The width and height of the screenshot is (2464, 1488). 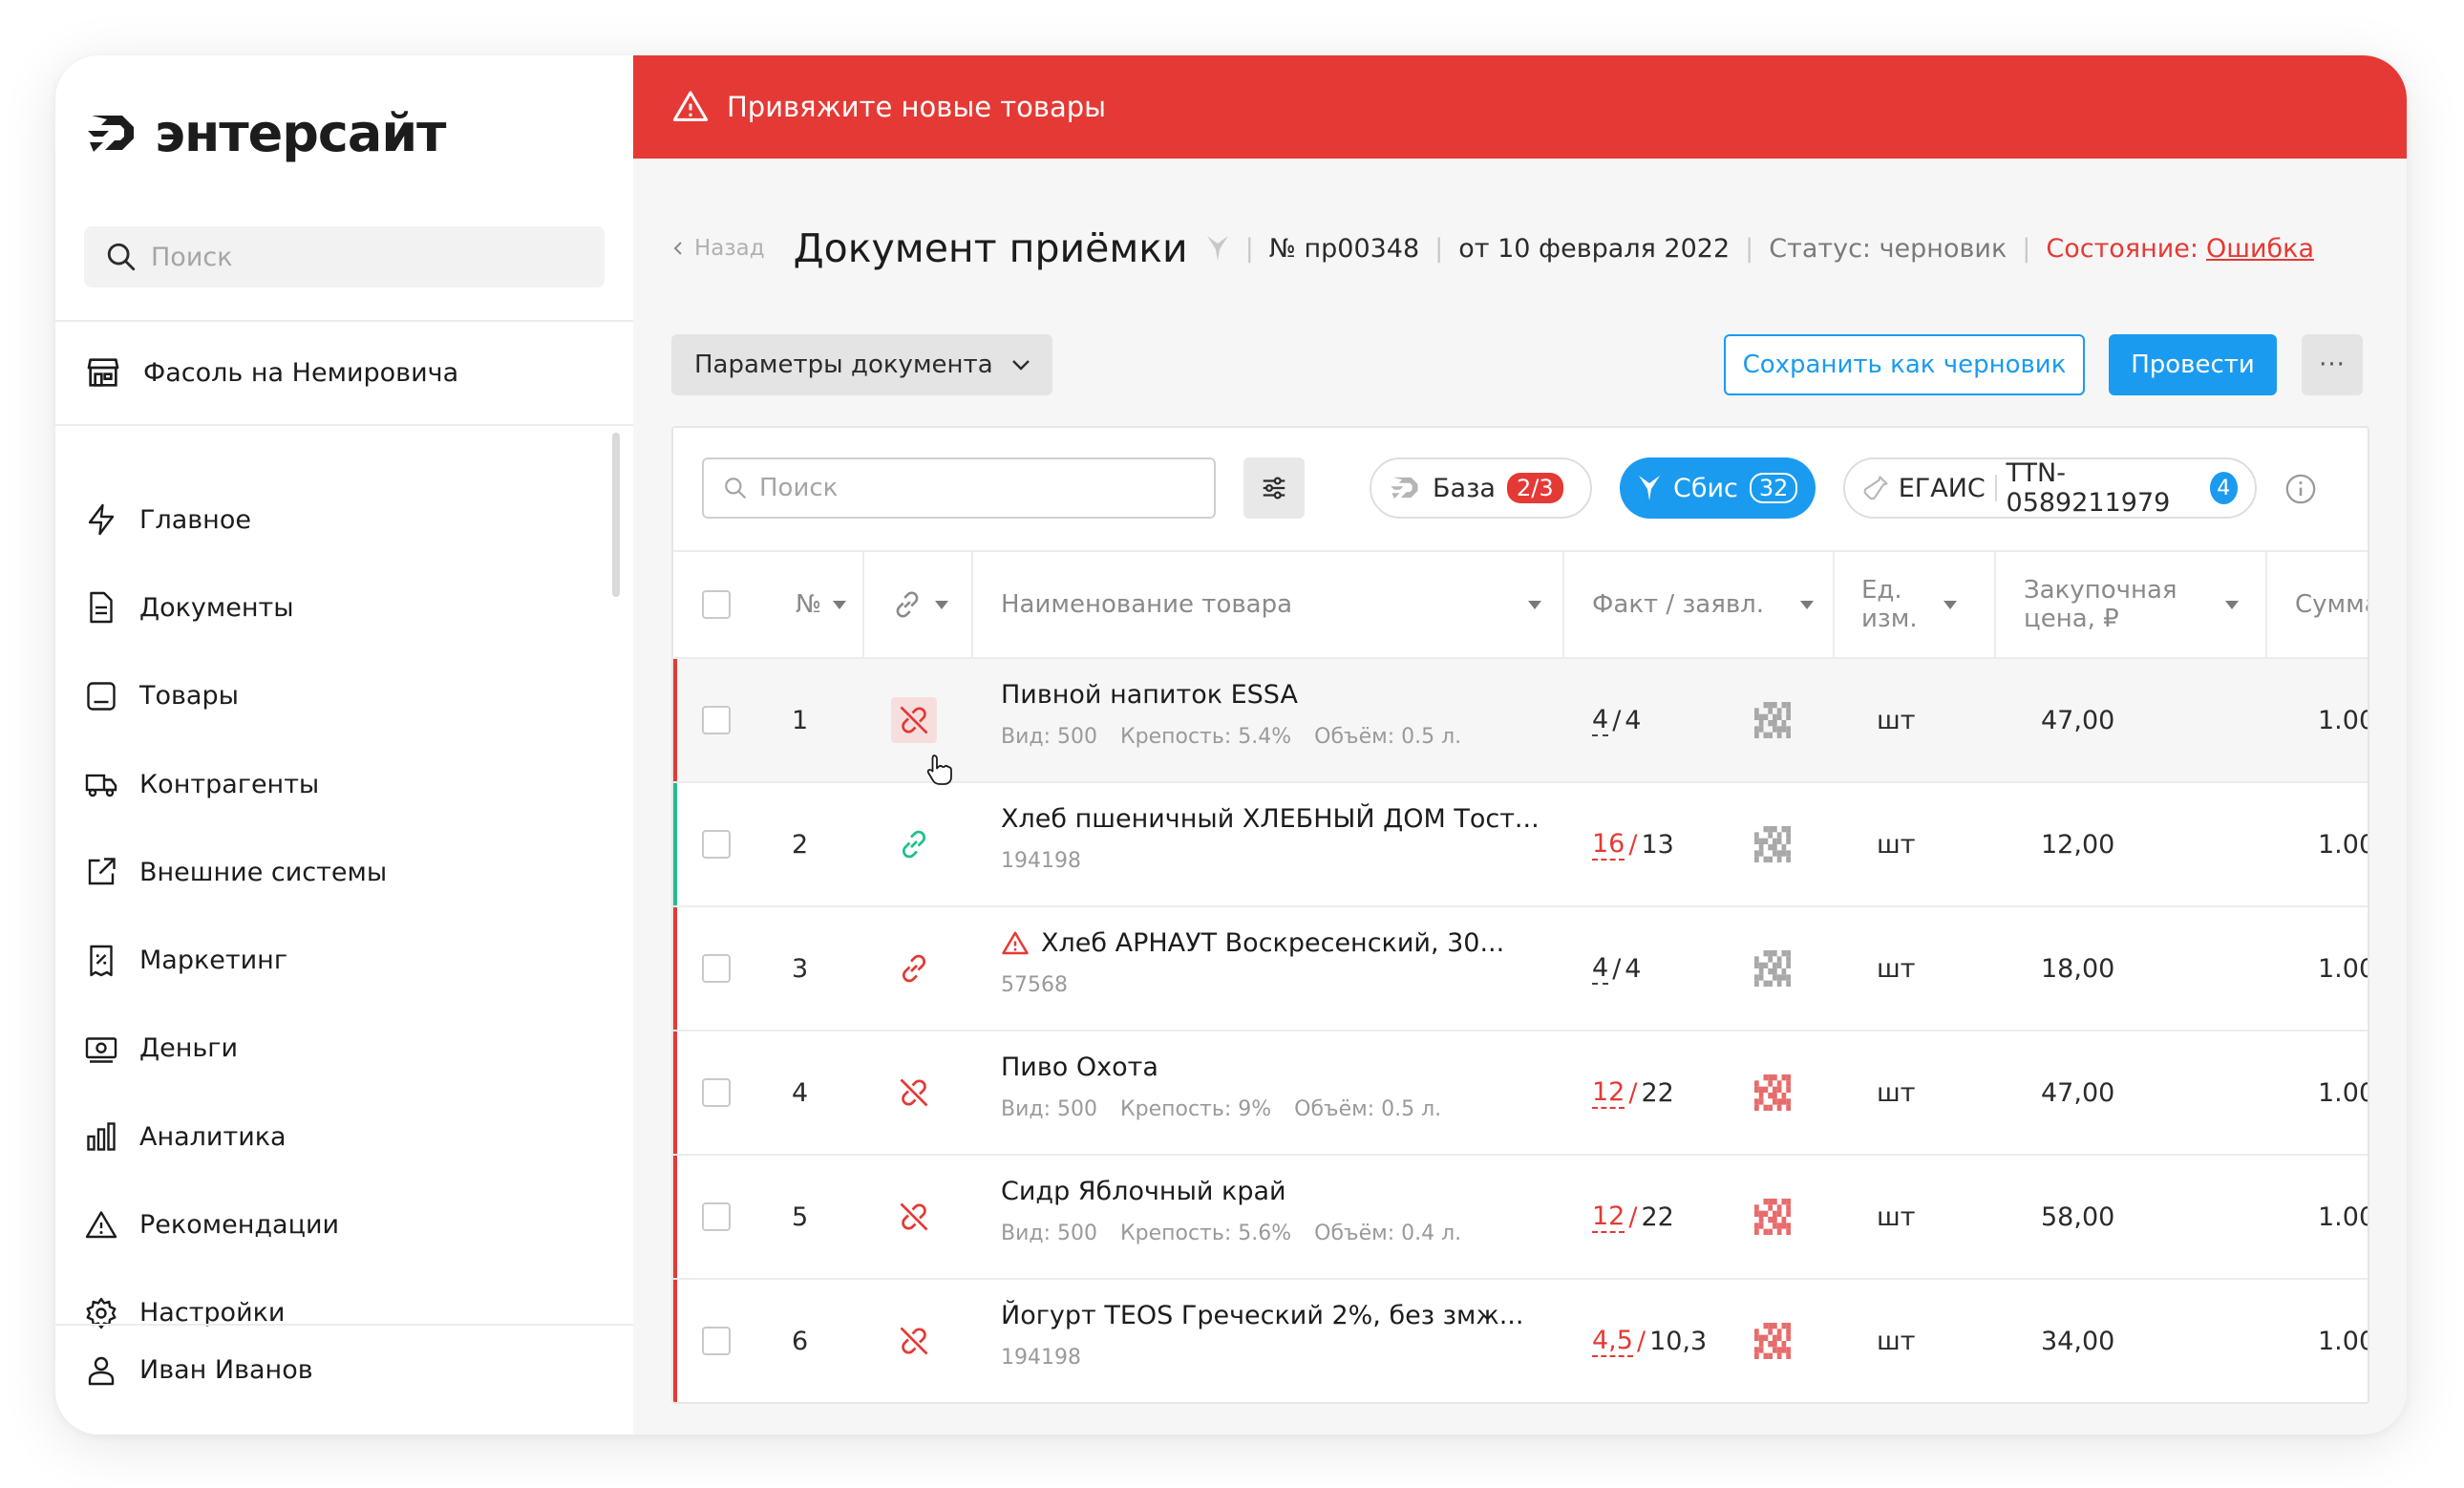 I want to click on fact-plan-value: 4,5/10,3, so click(x=1649, y=1341).